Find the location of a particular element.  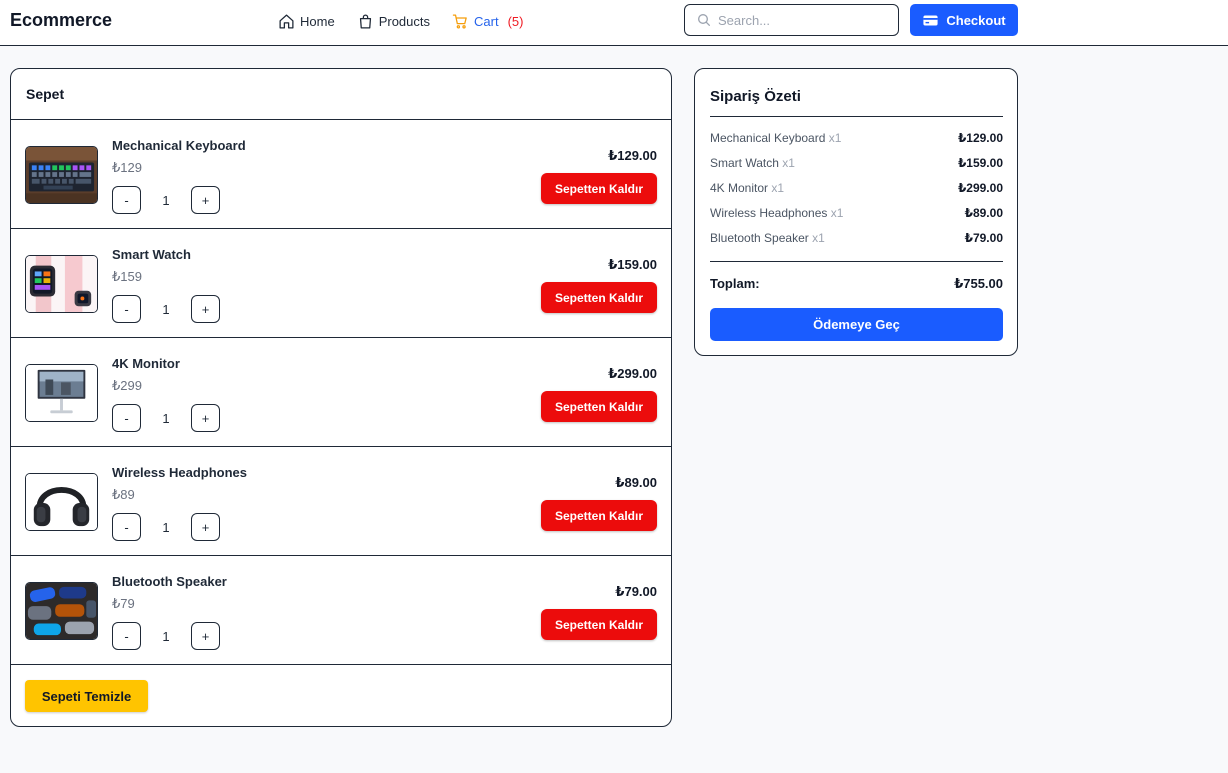

headphones-image is located at coordinates (61, 502).